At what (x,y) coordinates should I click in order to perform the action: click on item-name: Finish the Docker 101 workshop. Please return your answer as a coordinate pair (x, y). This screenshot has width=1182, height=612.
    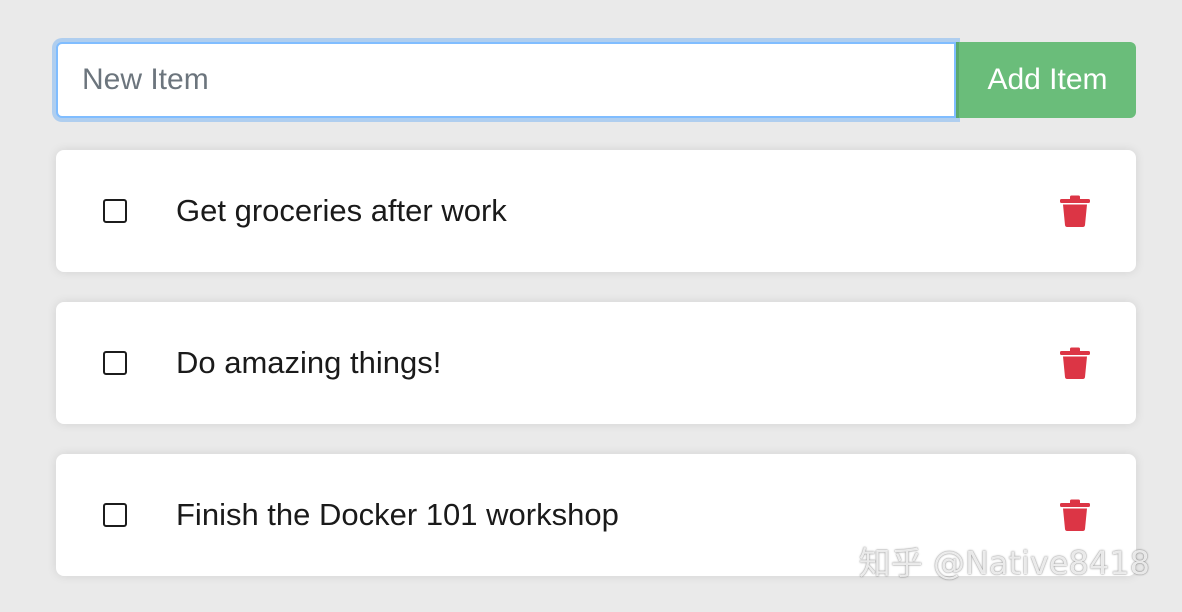
    Looking at the image, I should click on (397, 514).